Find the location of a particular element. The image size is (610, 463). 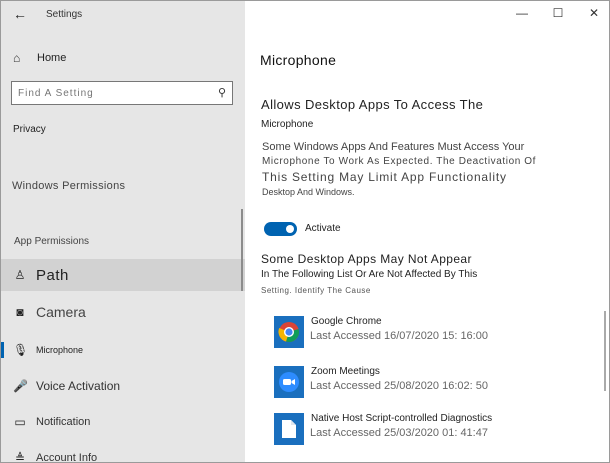

maximize-icon: ☐ is located at coordinates (558, 13).